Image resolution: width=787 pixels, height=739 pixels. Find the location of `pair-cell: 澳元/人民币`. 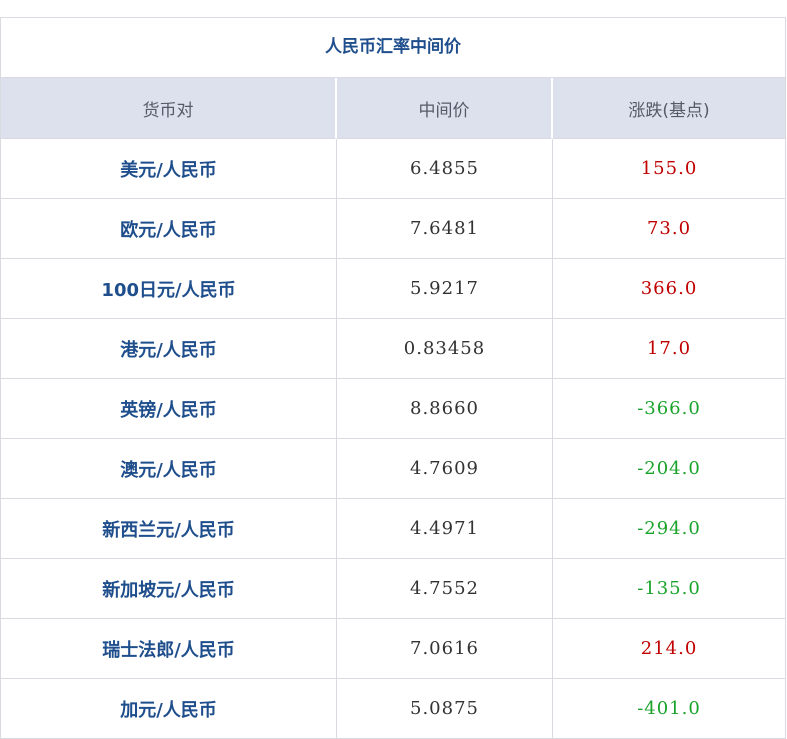

pair-cell: 澳元/人民币 is located at coordinates (169, 469).